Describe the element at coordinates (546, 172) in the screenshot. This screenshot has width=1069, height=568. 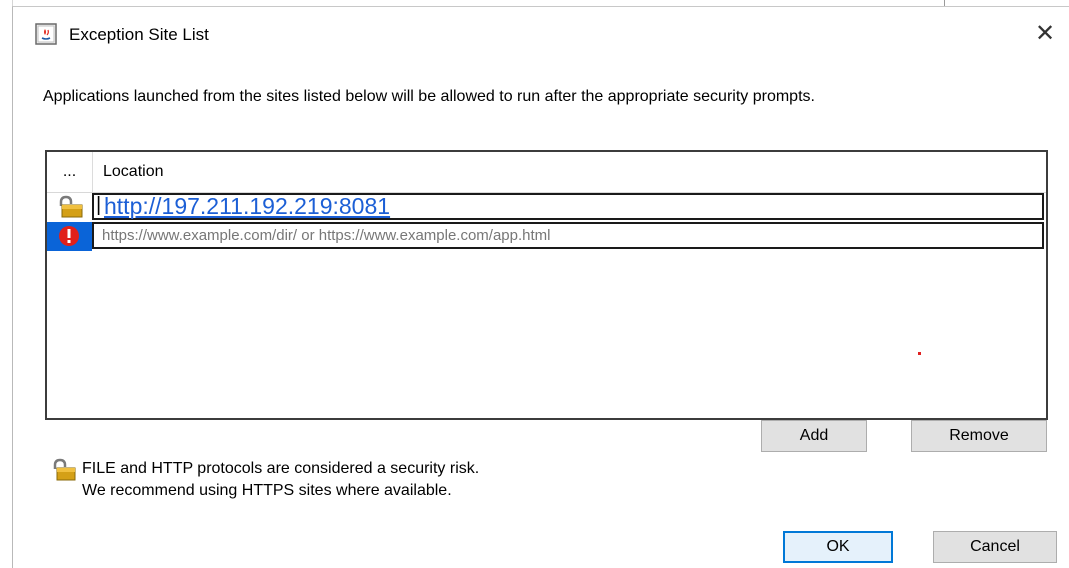
I see `table-header: ... Location` at that location.